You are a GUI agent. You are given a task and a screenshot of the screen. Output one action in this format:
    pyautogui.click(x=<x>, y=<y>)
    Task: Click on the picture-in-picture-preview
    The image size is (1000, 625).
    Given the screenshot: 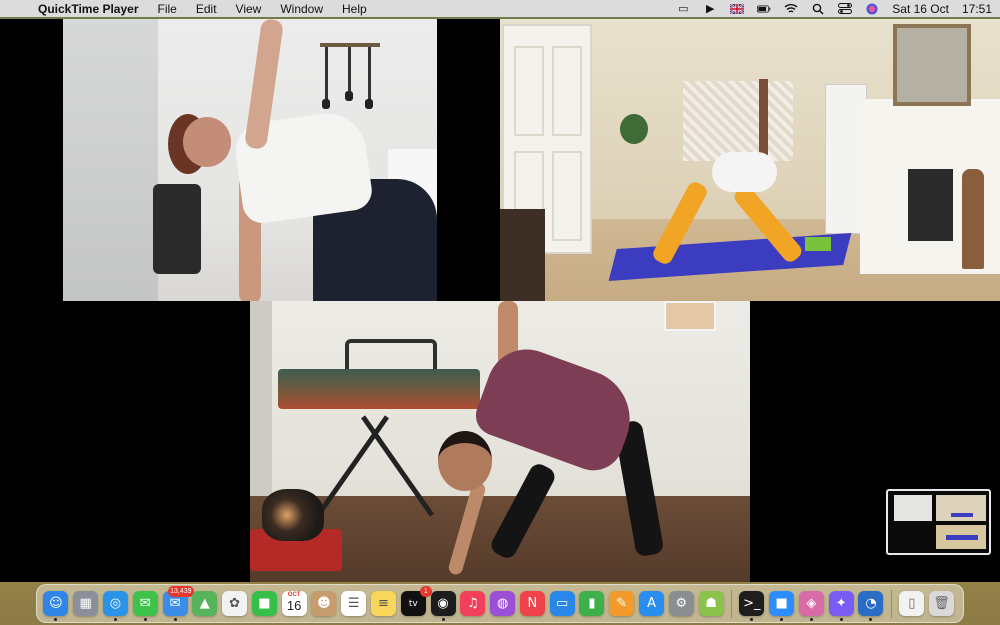 What is the action you would take?
    pyautogui.click(x=938, y=522)
    